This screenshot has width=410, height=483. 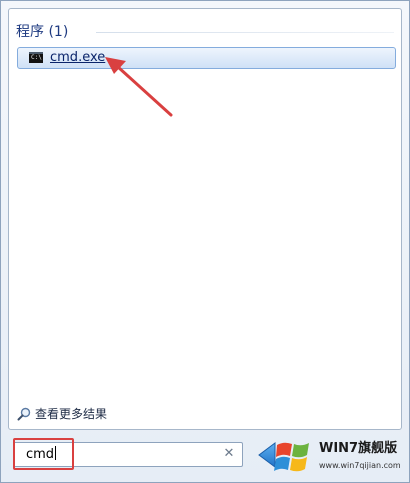 I want to click on result-label: cmd.exe, so click(x=78, y=57).